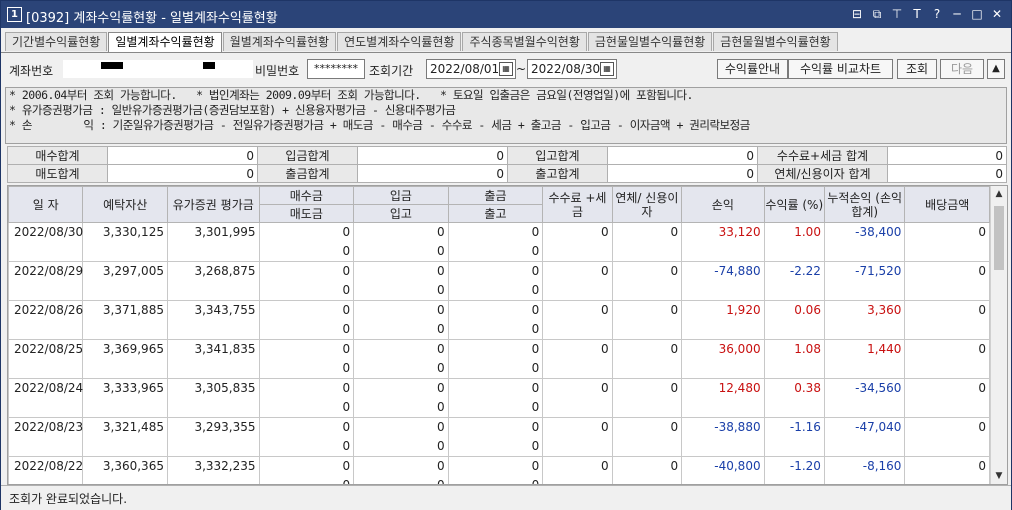  What do you see at coordinates (927, 14) in the screenshot?
I see `window-controls: ⊟ ⧉ ⊤ T ? ─ □ ✕` at bounding box center [927, 14].